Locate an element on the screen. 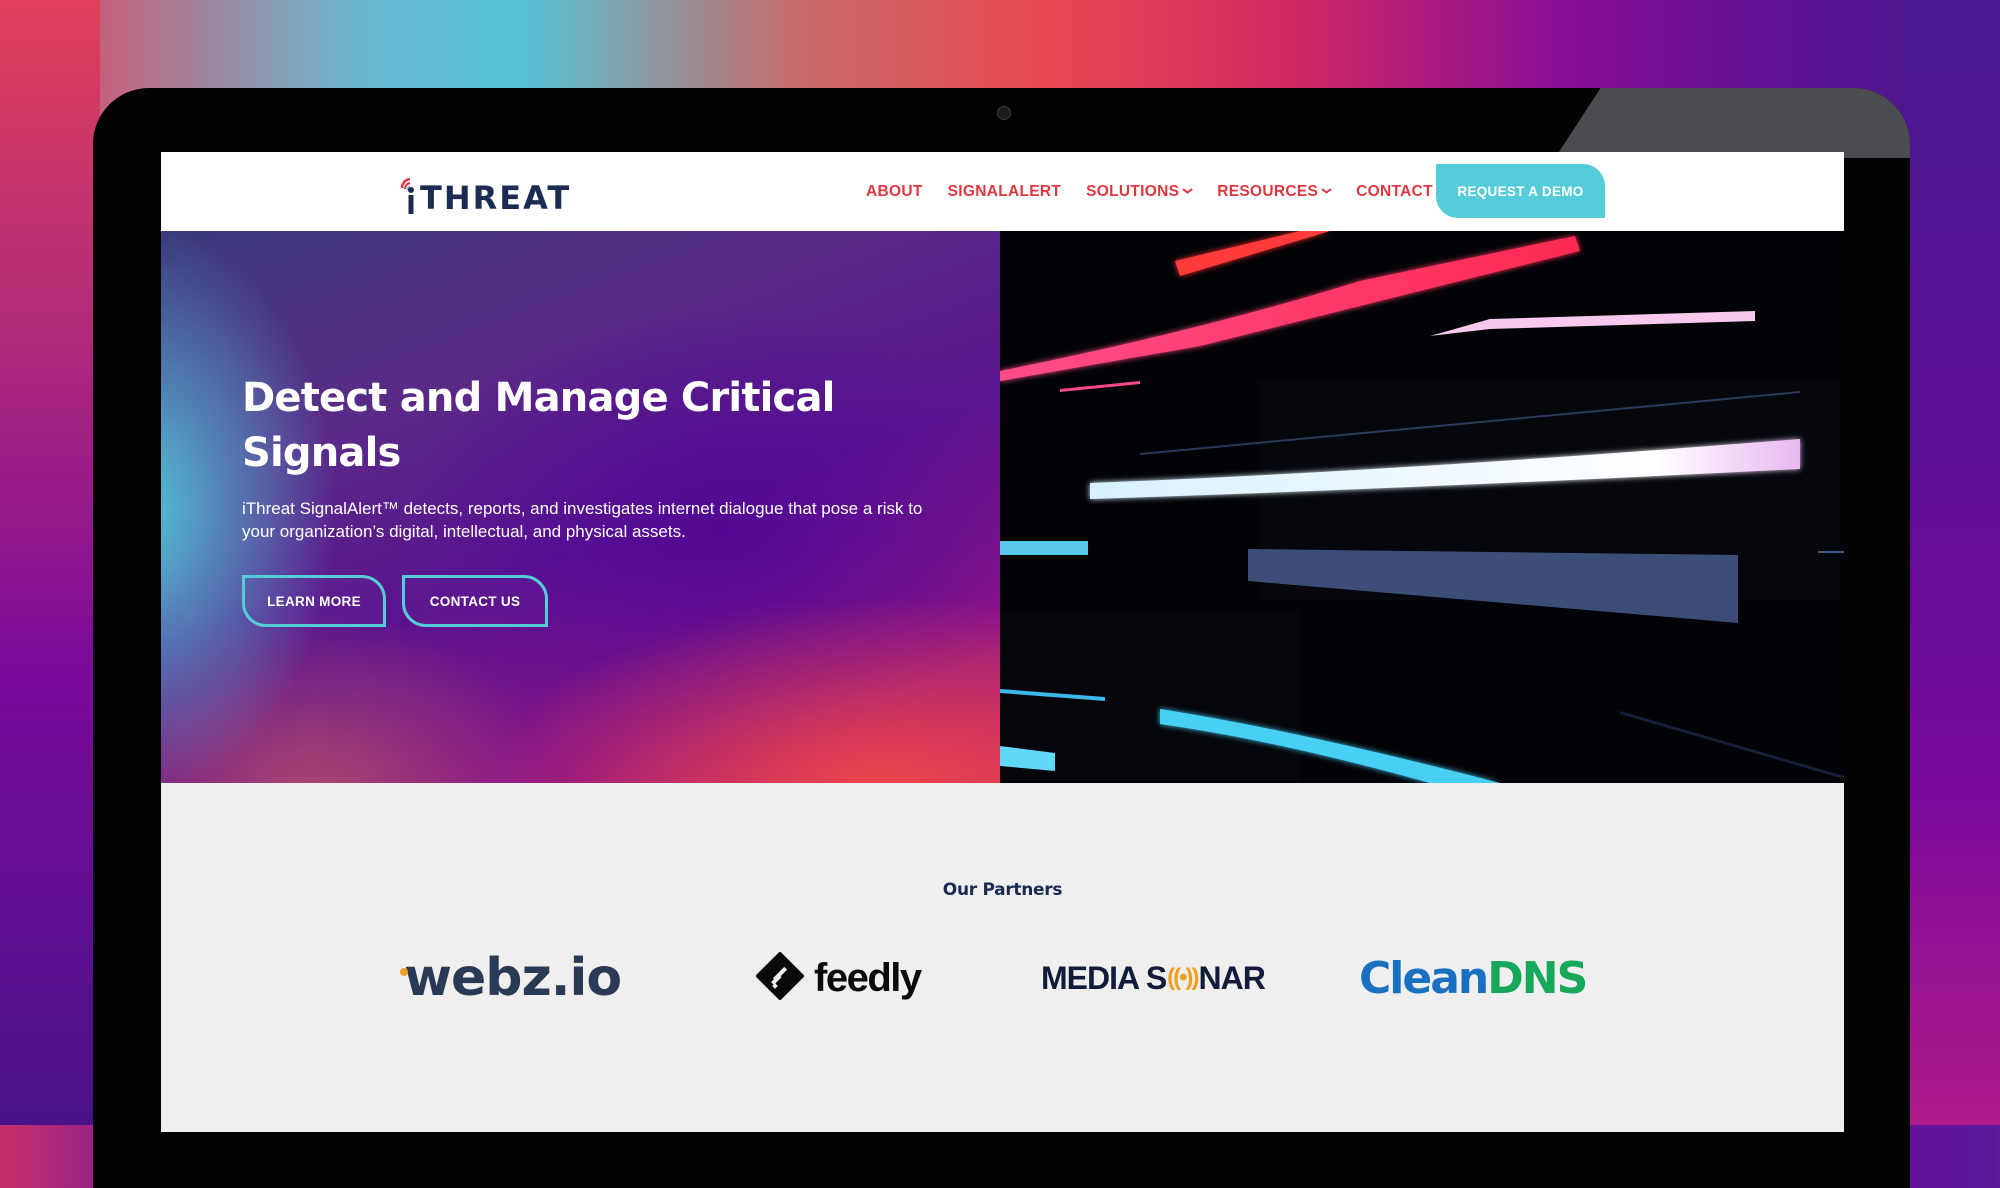 The image size is (2000, 1188). feedly-diamond-icon is located at coordinates (780, 978).